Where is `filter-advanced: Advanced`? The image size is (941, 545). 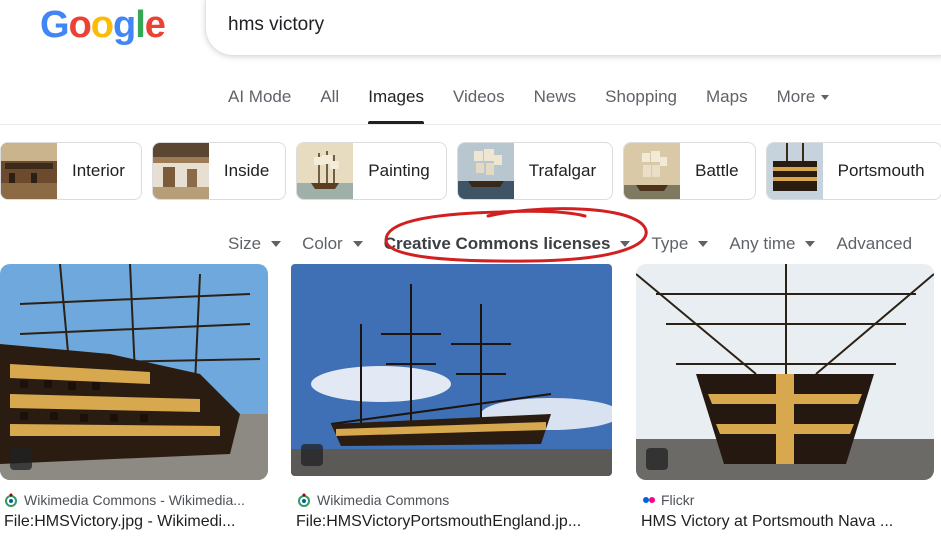 filter-advanced: Advanced is located at coordinates (874, 244).